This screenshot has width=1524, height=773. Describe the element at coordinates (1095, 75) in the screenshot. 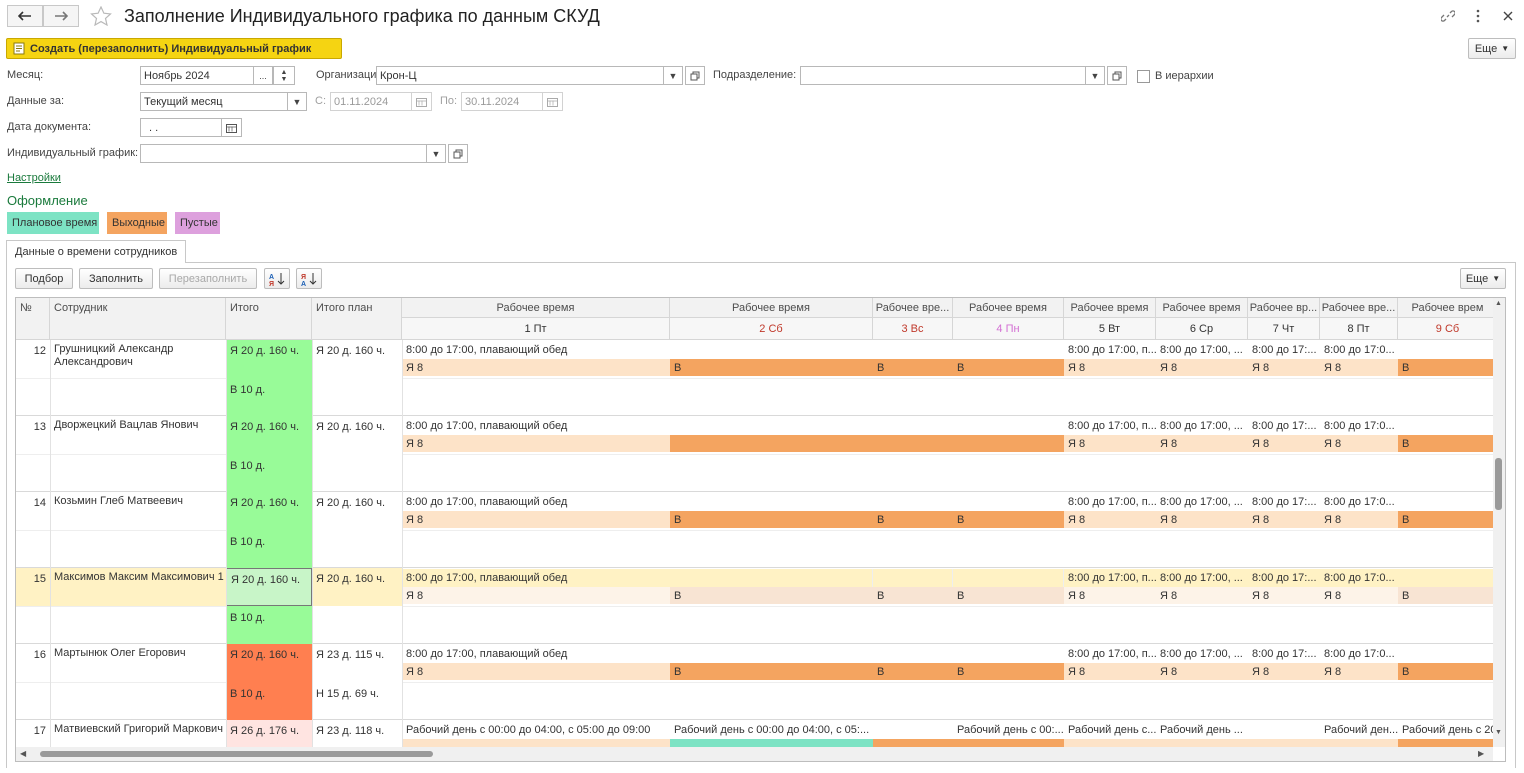

I see `department-dropdown-icon: ▼` at that location.